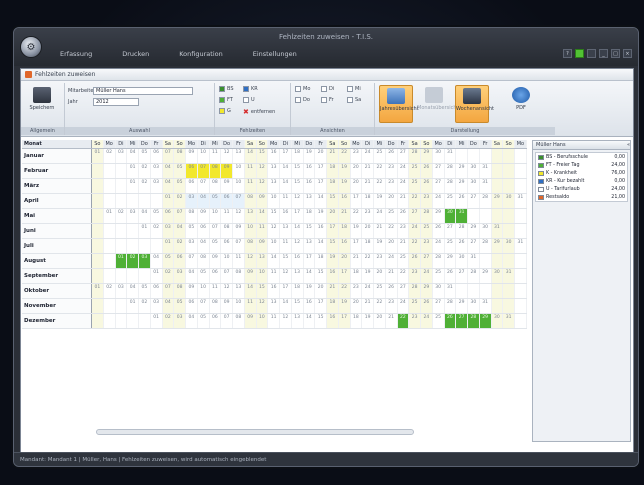 This screenshot has height=485, width=644. I want to click on day-cell: 01, so click(98, 156).